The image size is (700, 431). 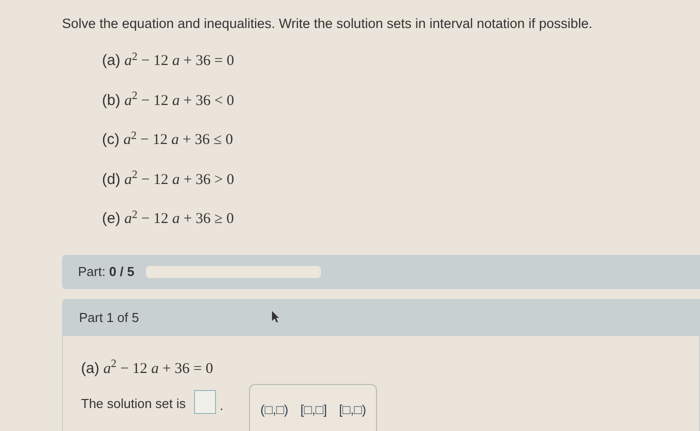 I want to click on progress-label: Part: 0 / 5, so click(x=106, y=272).